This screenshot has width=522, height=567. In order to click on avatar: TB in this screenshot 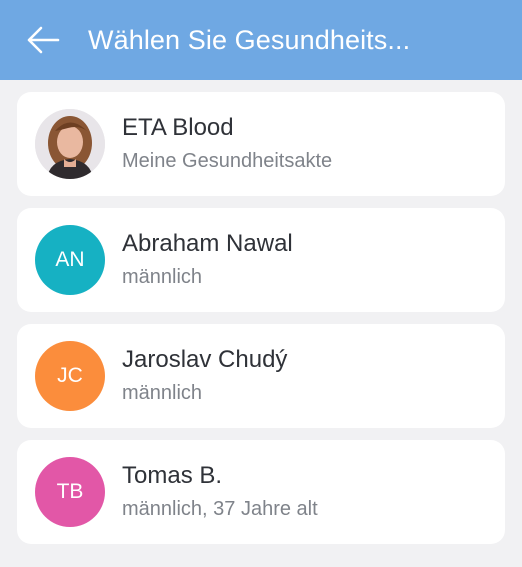, I will do `click(70, 492)`.